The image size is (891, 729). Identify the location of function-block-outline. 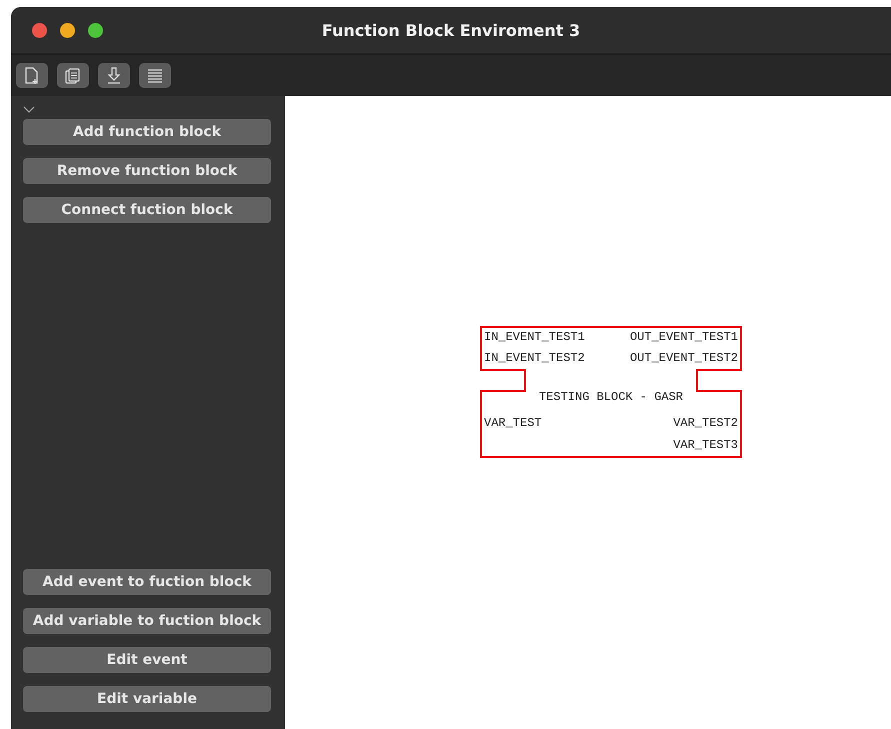
(611, 392).